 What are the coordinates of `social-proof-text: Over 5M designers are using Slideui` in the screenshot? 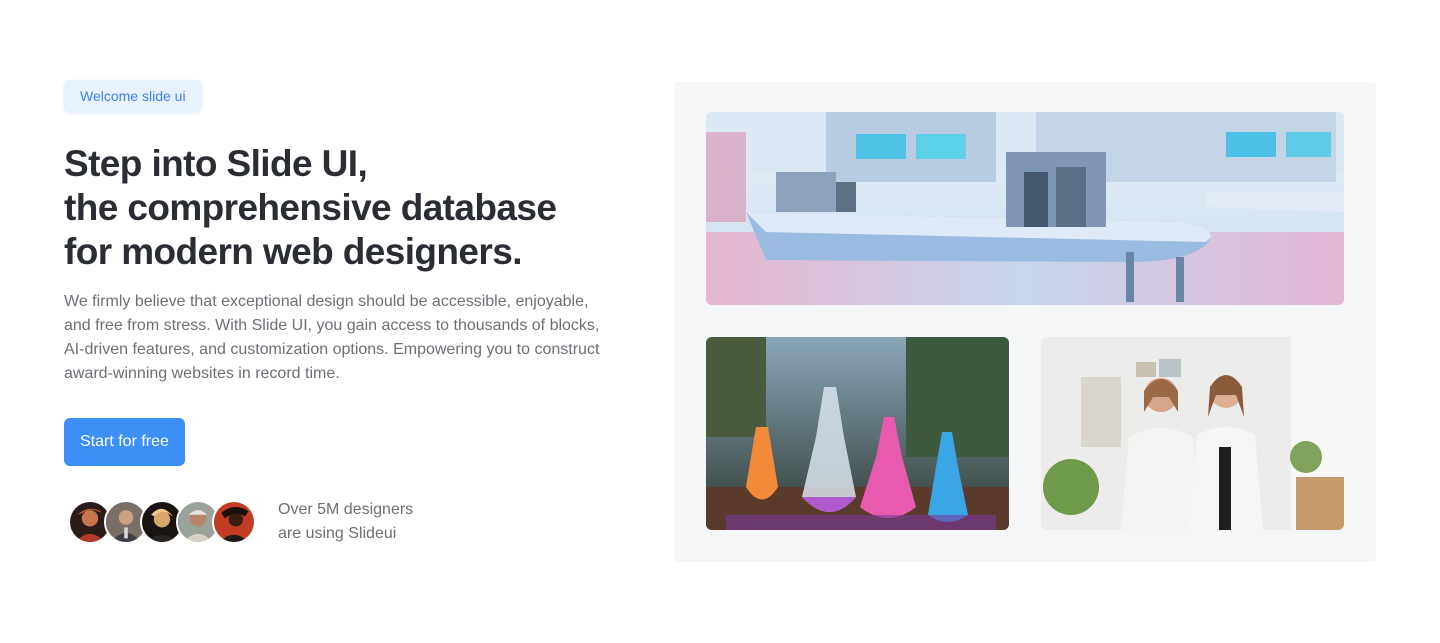 It's located at (345, 522).